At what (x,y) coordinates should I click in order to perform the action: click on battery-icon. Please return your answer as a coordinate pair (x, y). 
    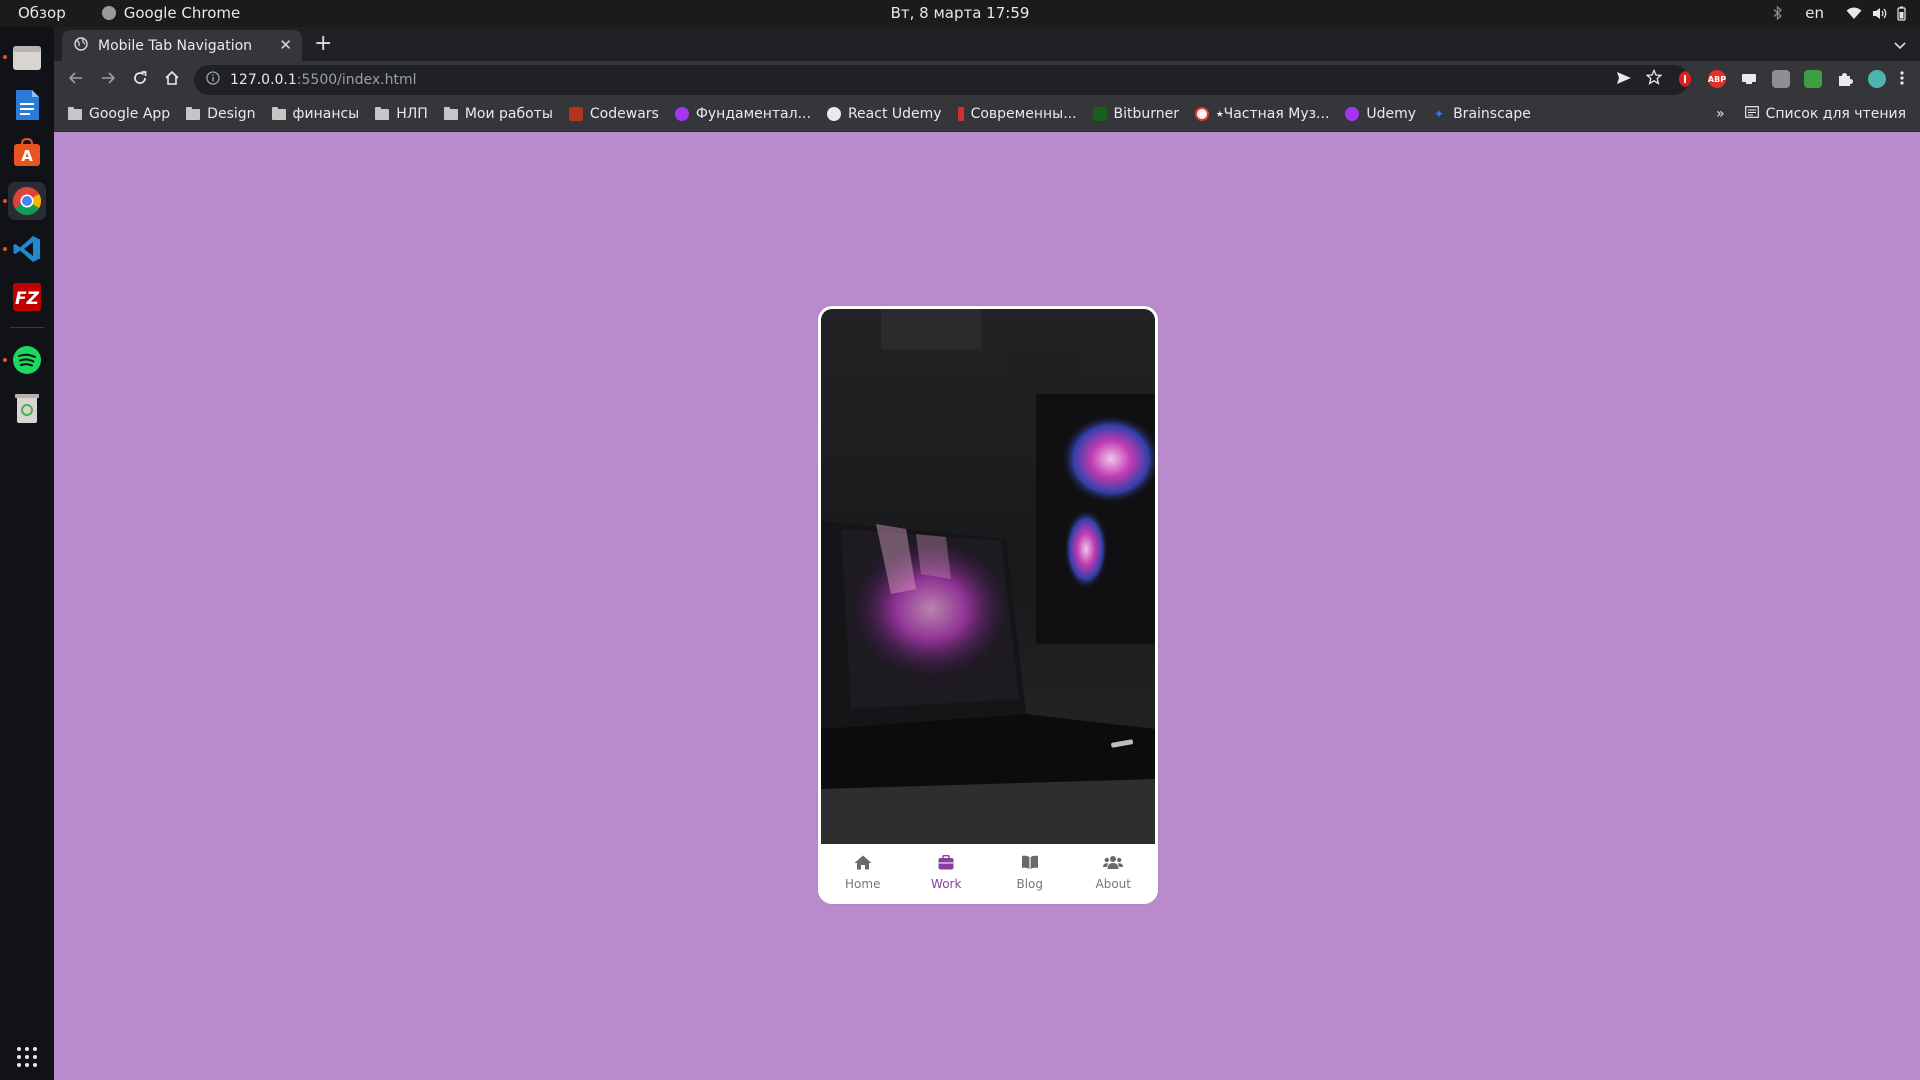
    Looking at the image, I should click on (1901, 13).